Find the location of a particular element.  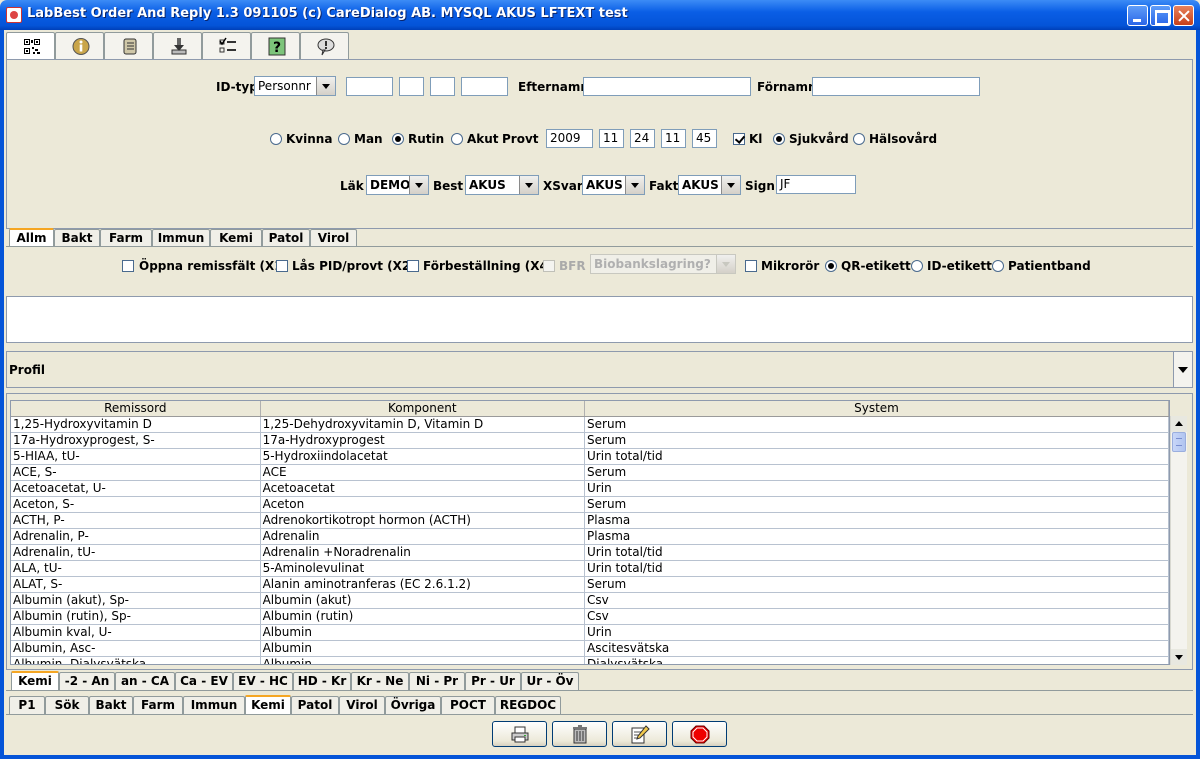

remiss-text-area is located at coordinates (599, 319).